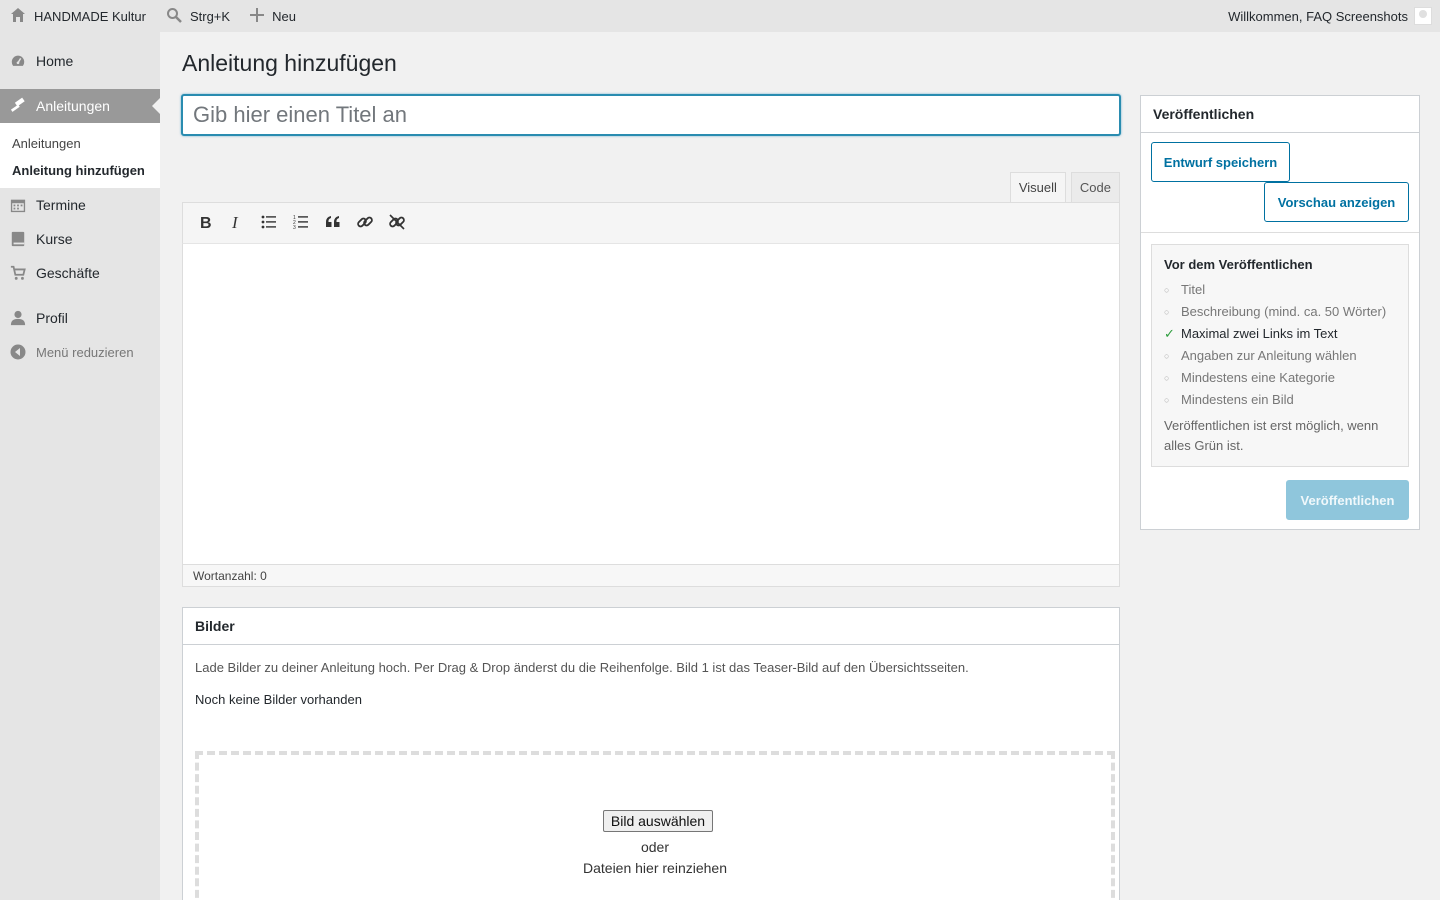  I want to click on checklist-item: ○ Angaben zur Anleitung wählen, so click(1280, 357).